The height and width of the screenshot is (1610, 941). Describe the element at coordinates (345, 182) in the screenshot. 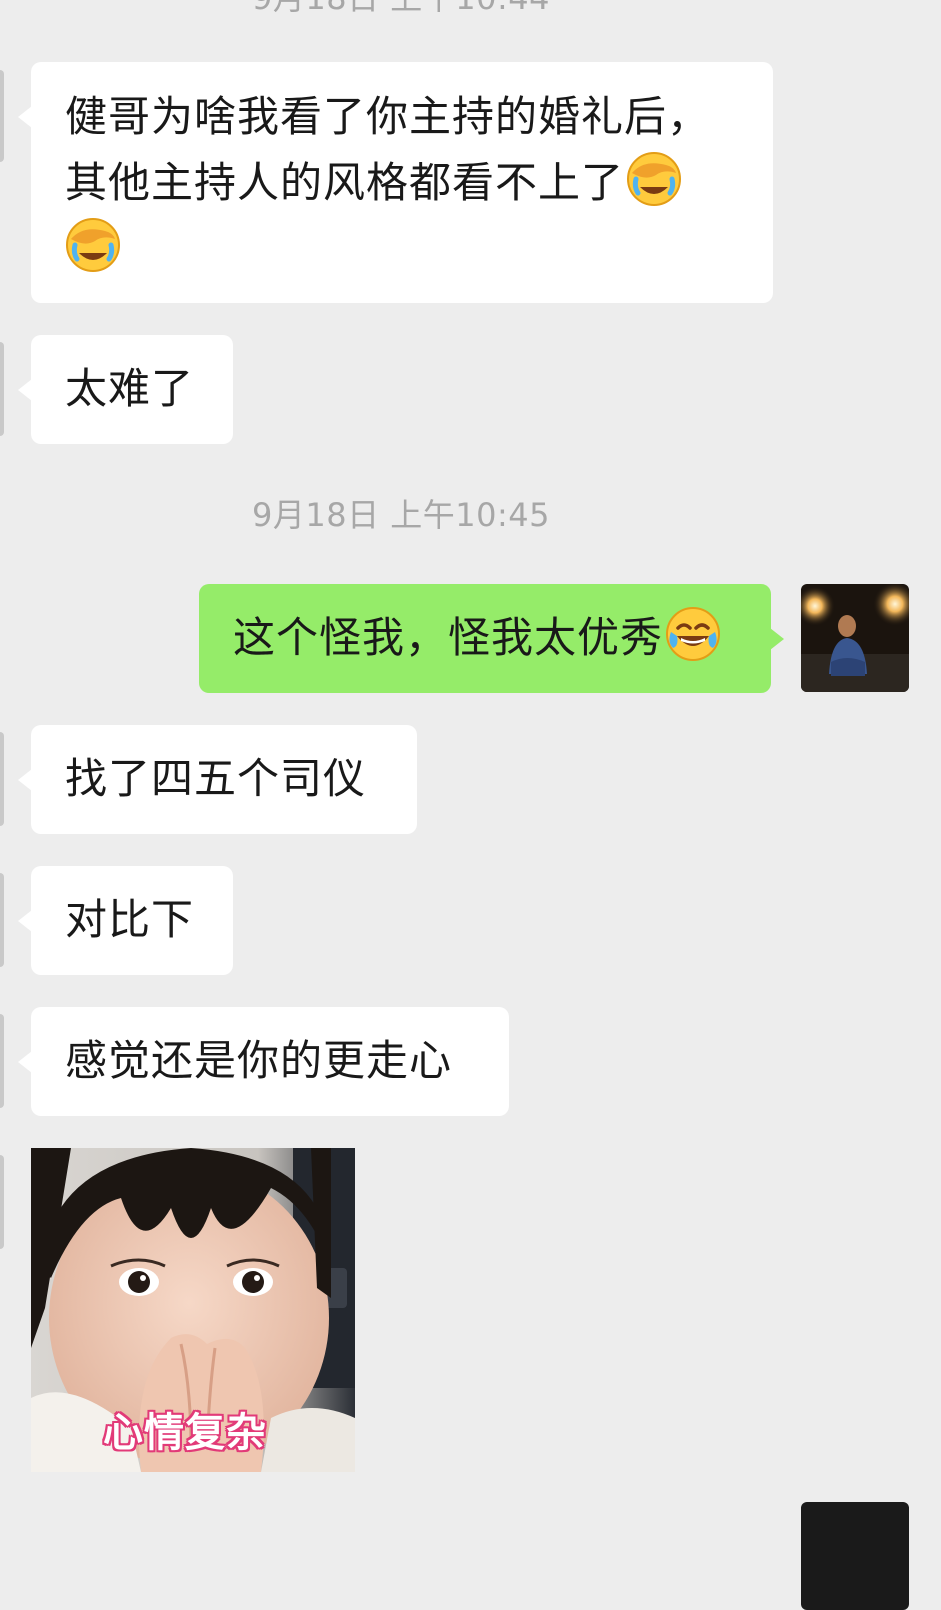

I see `message-text: 其他主持人的风格都看不上了` at that location.